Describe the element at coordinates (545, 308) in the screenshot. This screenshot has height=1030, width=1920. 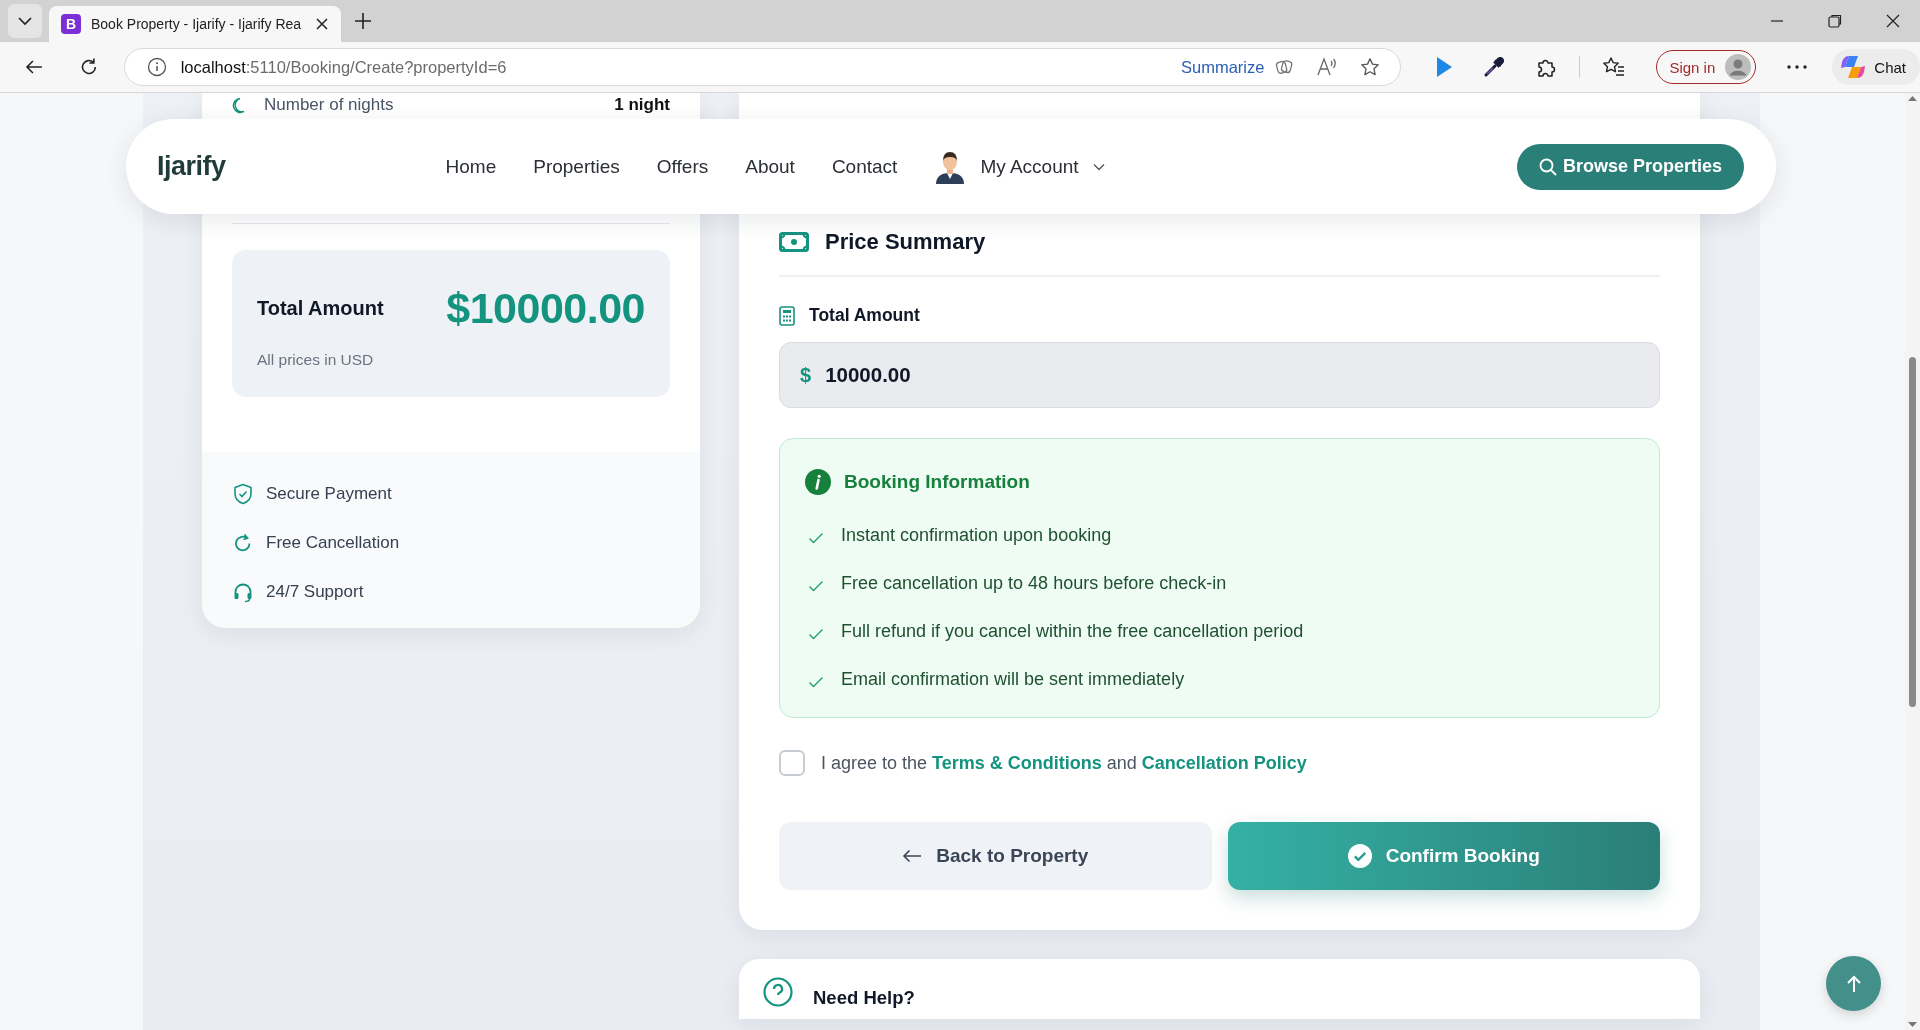
I see `total-amount: $10000.00` at that location.